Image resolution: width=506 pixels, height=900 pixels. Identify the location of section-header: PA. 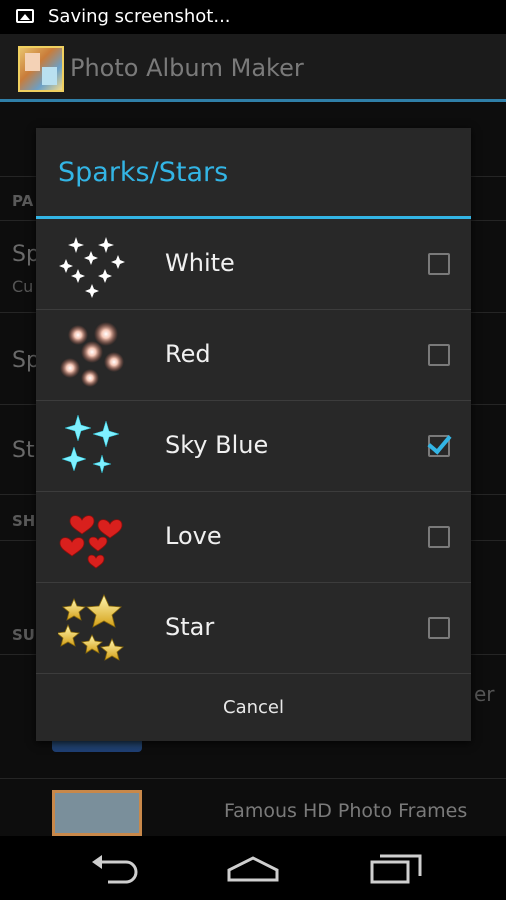
(23, 201).